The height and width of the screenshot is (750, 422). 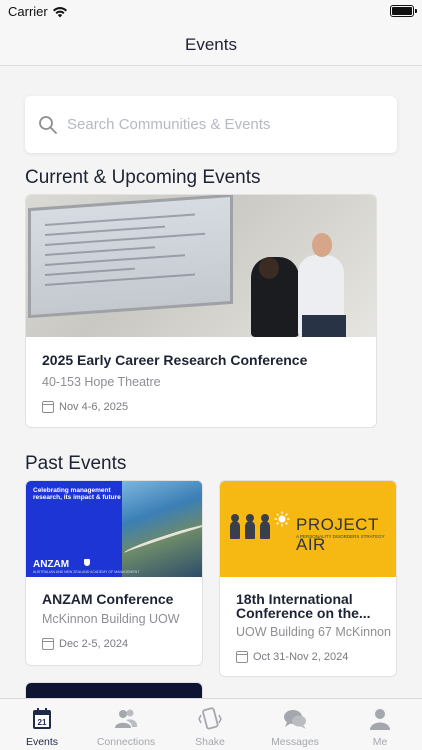 I want to click on sun-icon, so click(x=282, y=519).